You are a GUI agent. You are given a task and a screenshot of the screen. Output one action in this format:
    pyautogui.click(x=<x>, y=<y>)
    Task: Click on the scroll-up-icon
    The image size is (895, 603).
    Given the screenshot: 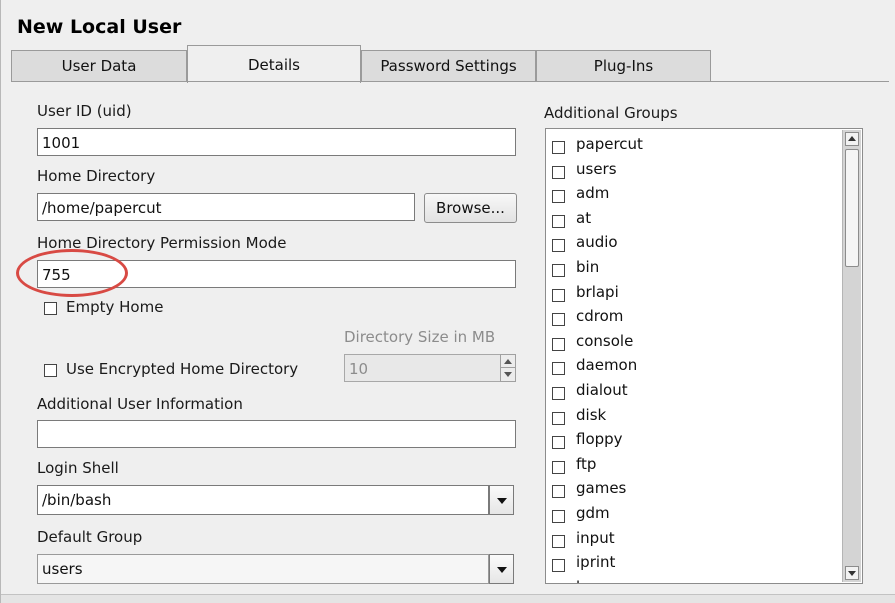 What is the action you would take?
    pyautogui.click(x=852, y=139)
    